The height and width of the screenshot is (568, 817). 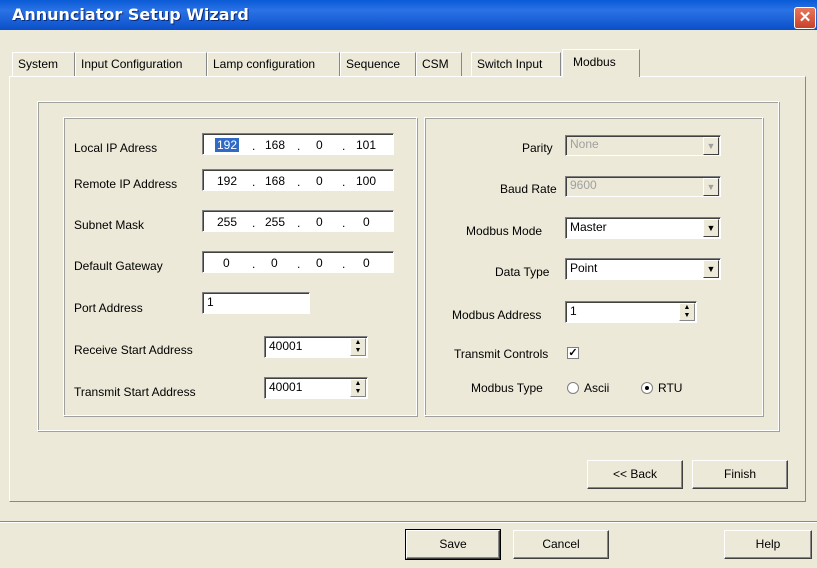 What do you see at coordinates (528, 189) in the screenshot?
I see `baud-rate-label: Baud Rate` at bounding box center [528, 189].